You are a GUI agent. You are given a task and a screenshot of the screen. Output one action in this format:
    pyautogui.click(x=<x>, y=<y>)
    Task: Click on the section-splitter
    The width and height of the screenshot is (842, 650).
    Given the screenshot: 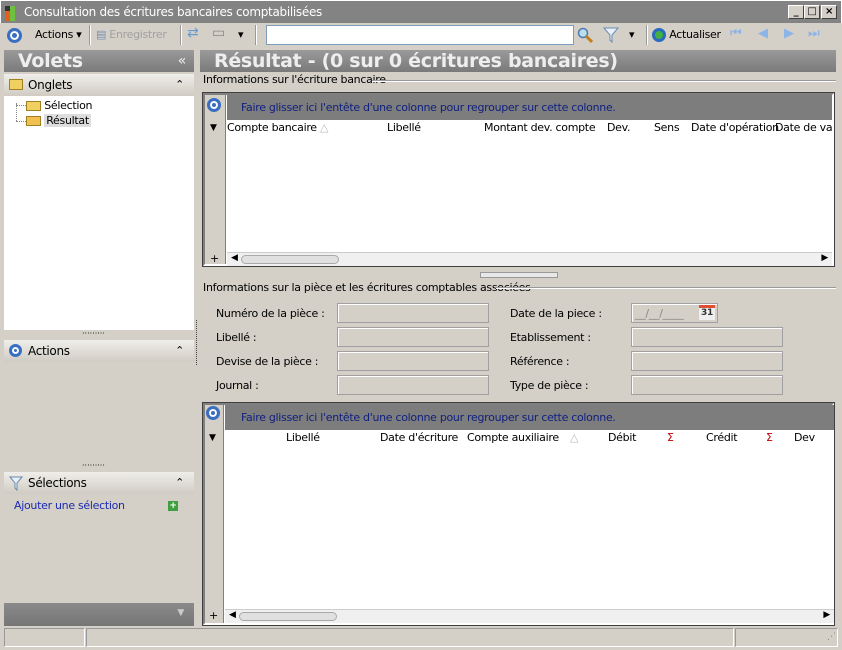 What is the action you would take?
    pyautogui.click(x=519, y=275)
    